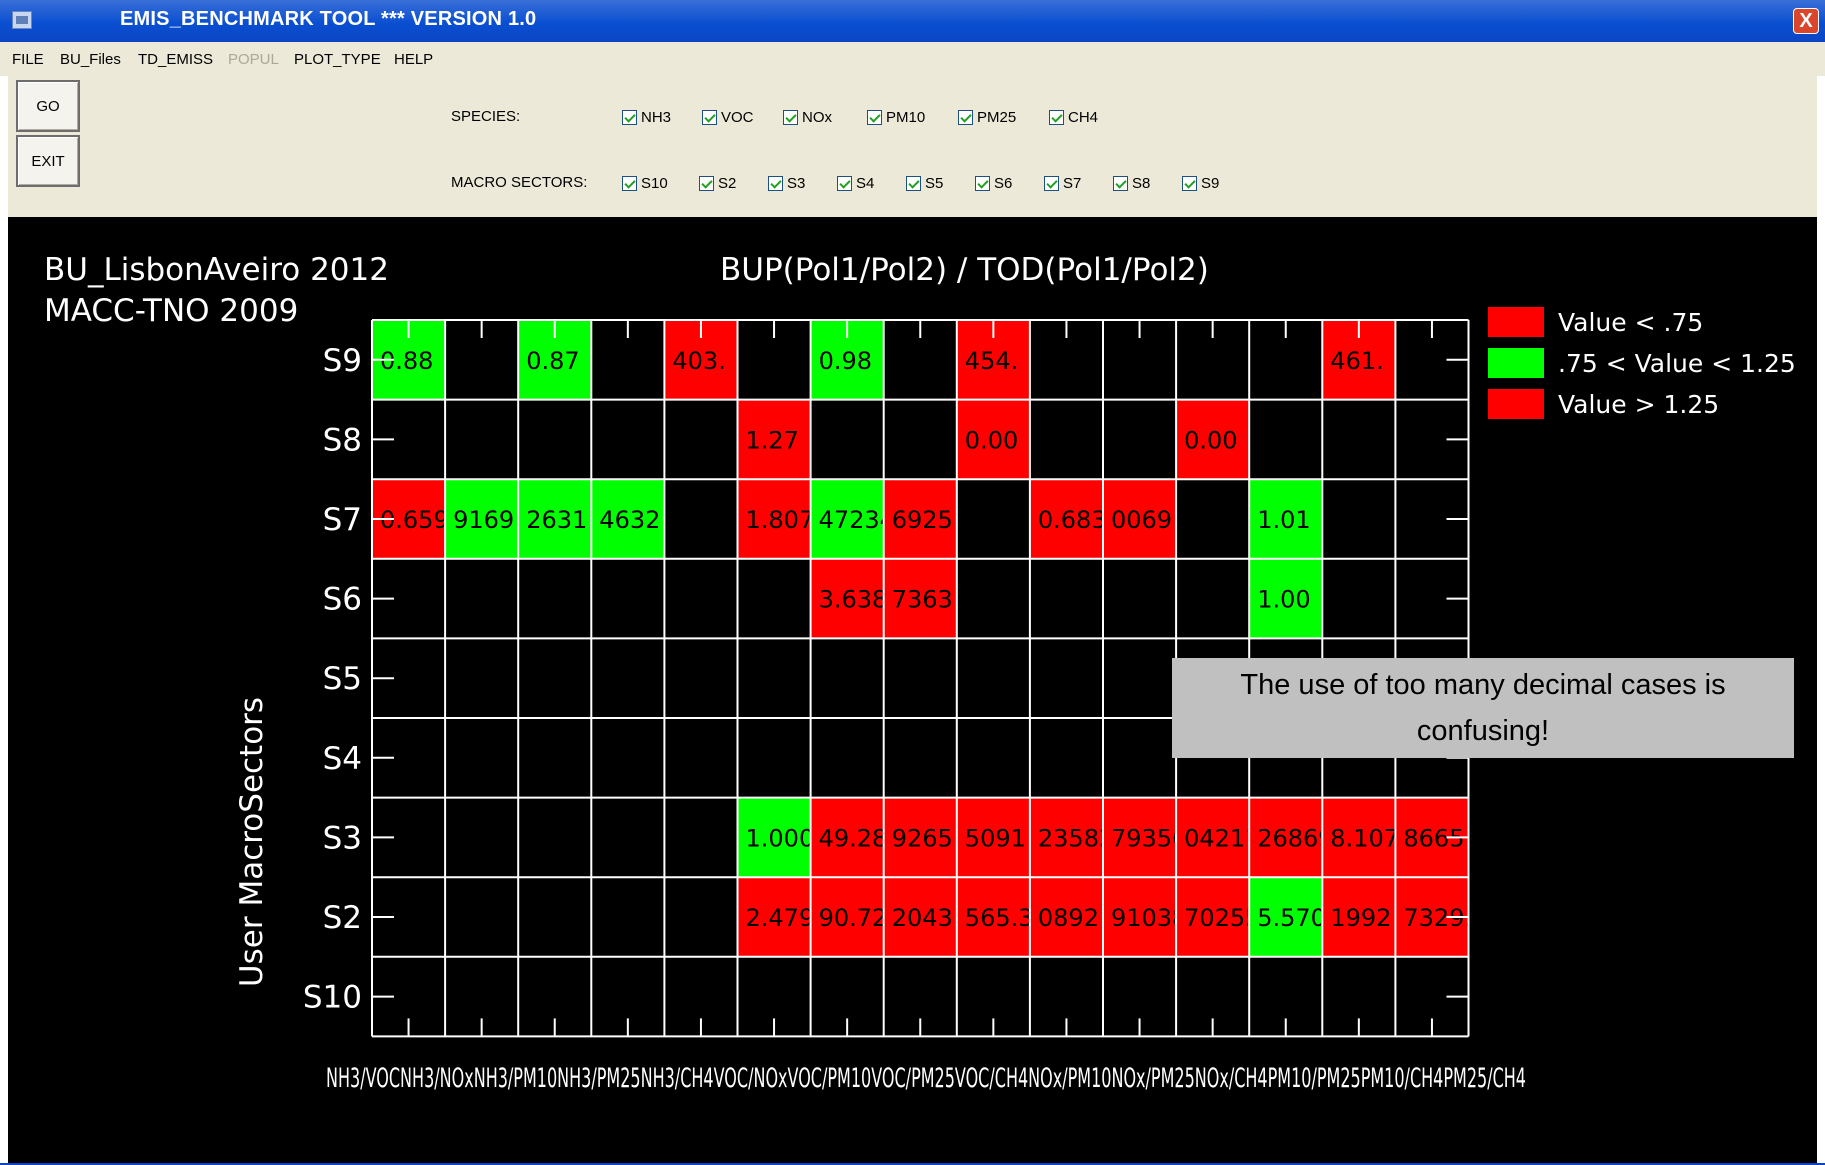 The image size is (1825, 1165). Describe the element at coordinates (997, 117) in the screenshot. I see `checkbox-label: PM25` at that location.